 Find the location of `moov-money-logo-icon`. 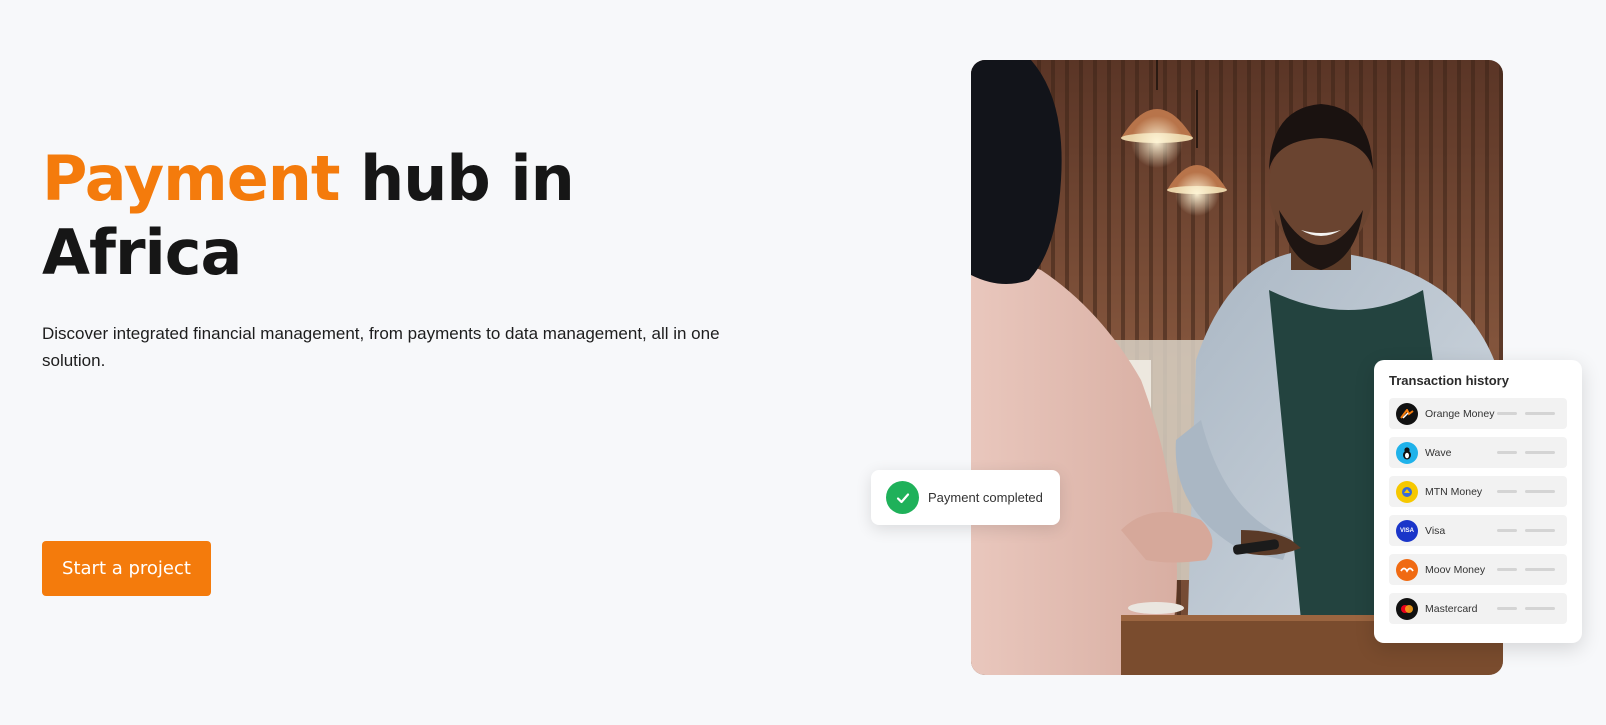

moov-money-logo-icon is located at coordinates (1407, 569).